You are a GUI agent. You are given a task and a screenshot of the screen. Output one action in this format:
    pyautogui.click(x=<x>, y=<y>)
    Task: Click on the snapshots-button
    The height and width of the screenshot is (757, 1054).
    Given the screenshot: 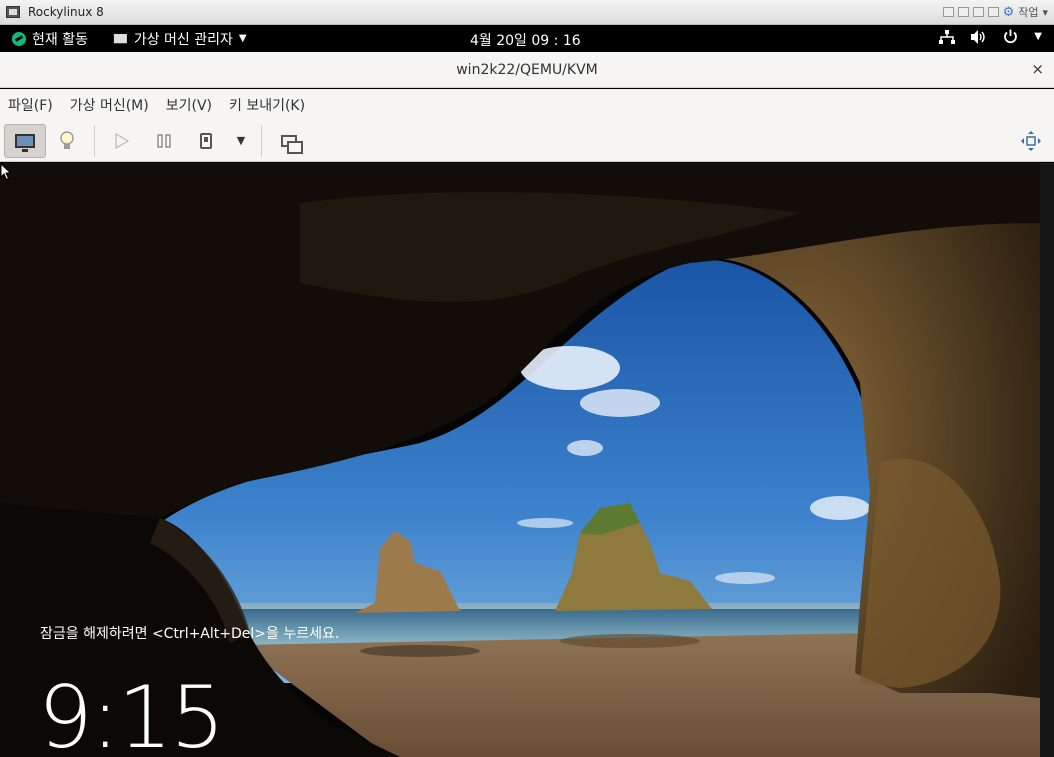 What is the action you would take?
    pyautogui.click(x=289, y=141)
    